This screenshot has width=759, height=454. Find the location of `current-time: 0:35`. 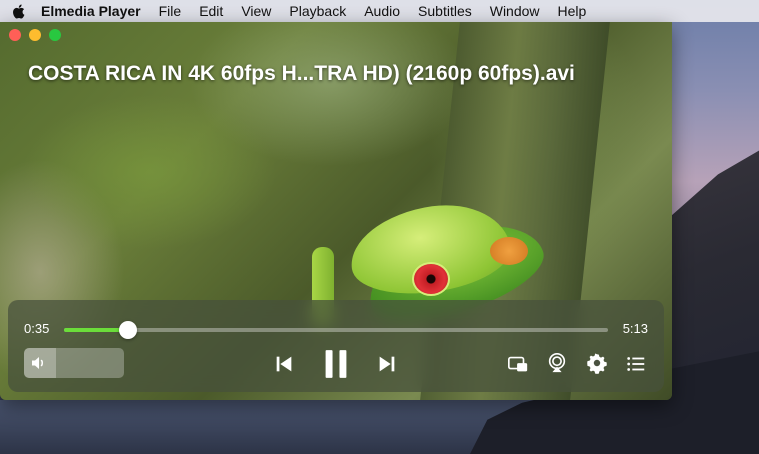

current-time: 0:35 is located at coordinates (37, 328).